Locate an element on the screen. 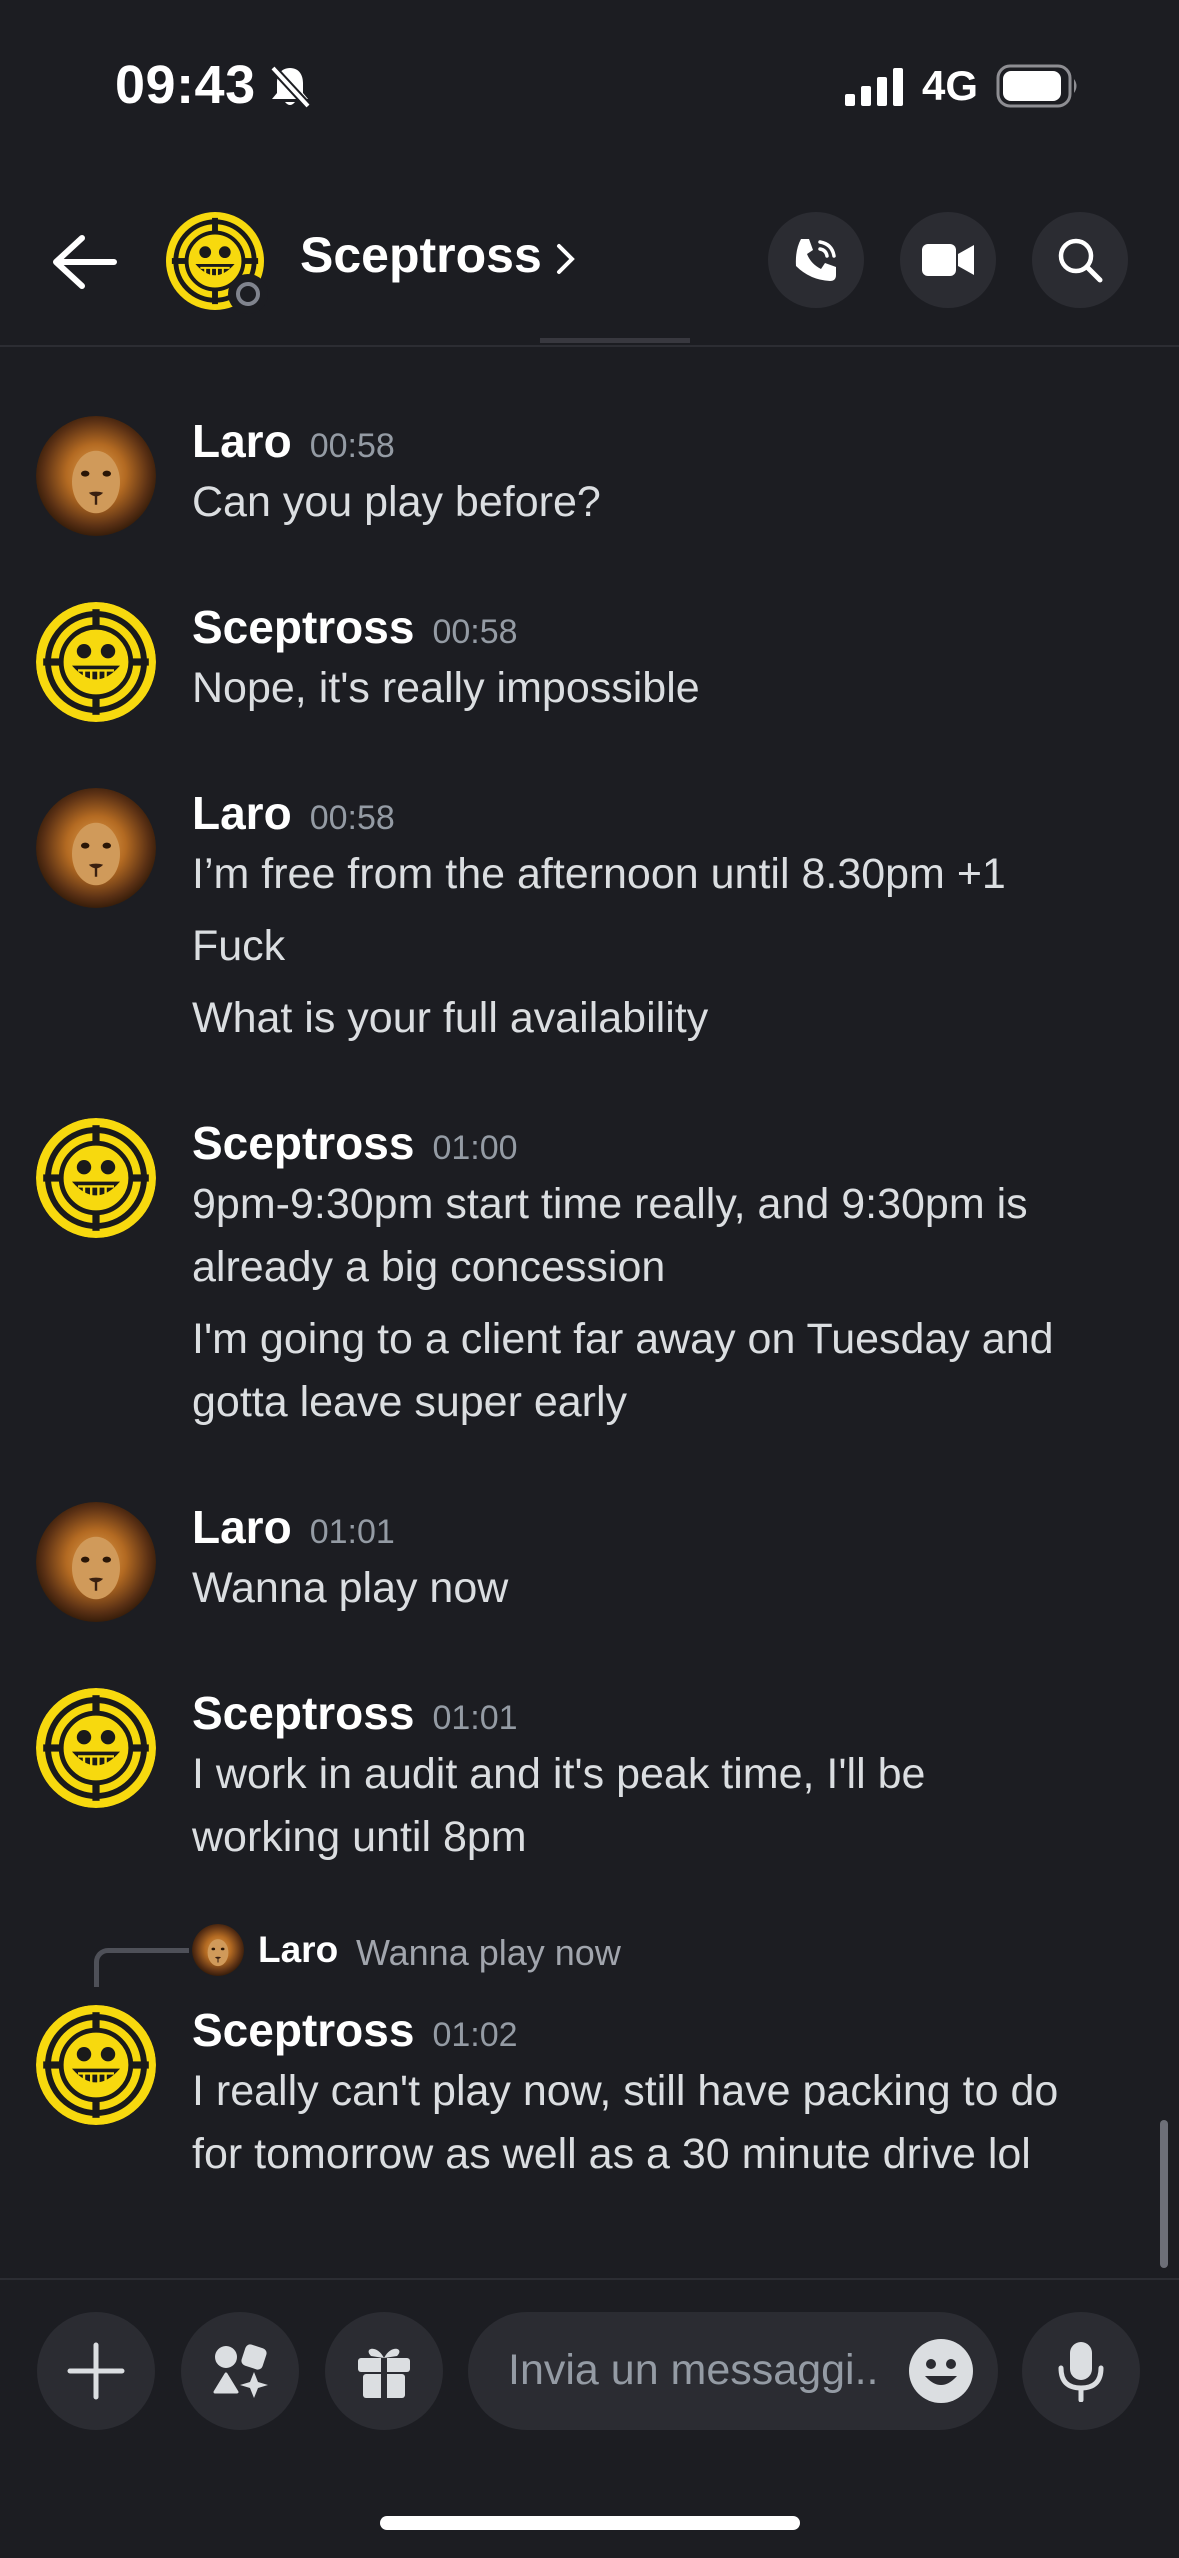 The width and height of the screenshot is (1179, 2558). message-header: Sceptross 01:00 is located at coordinates (355, 1143).